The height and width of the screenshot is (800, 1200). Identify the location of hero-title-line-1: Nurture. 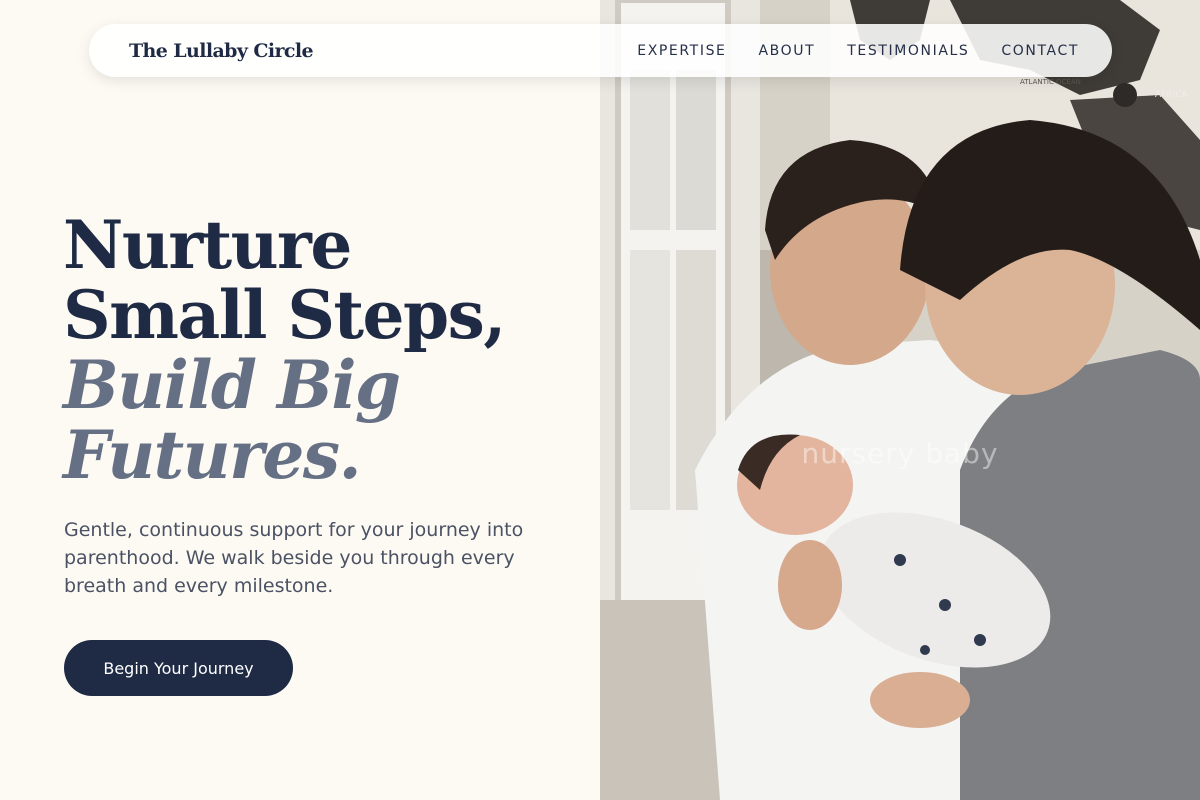
(207, 245).